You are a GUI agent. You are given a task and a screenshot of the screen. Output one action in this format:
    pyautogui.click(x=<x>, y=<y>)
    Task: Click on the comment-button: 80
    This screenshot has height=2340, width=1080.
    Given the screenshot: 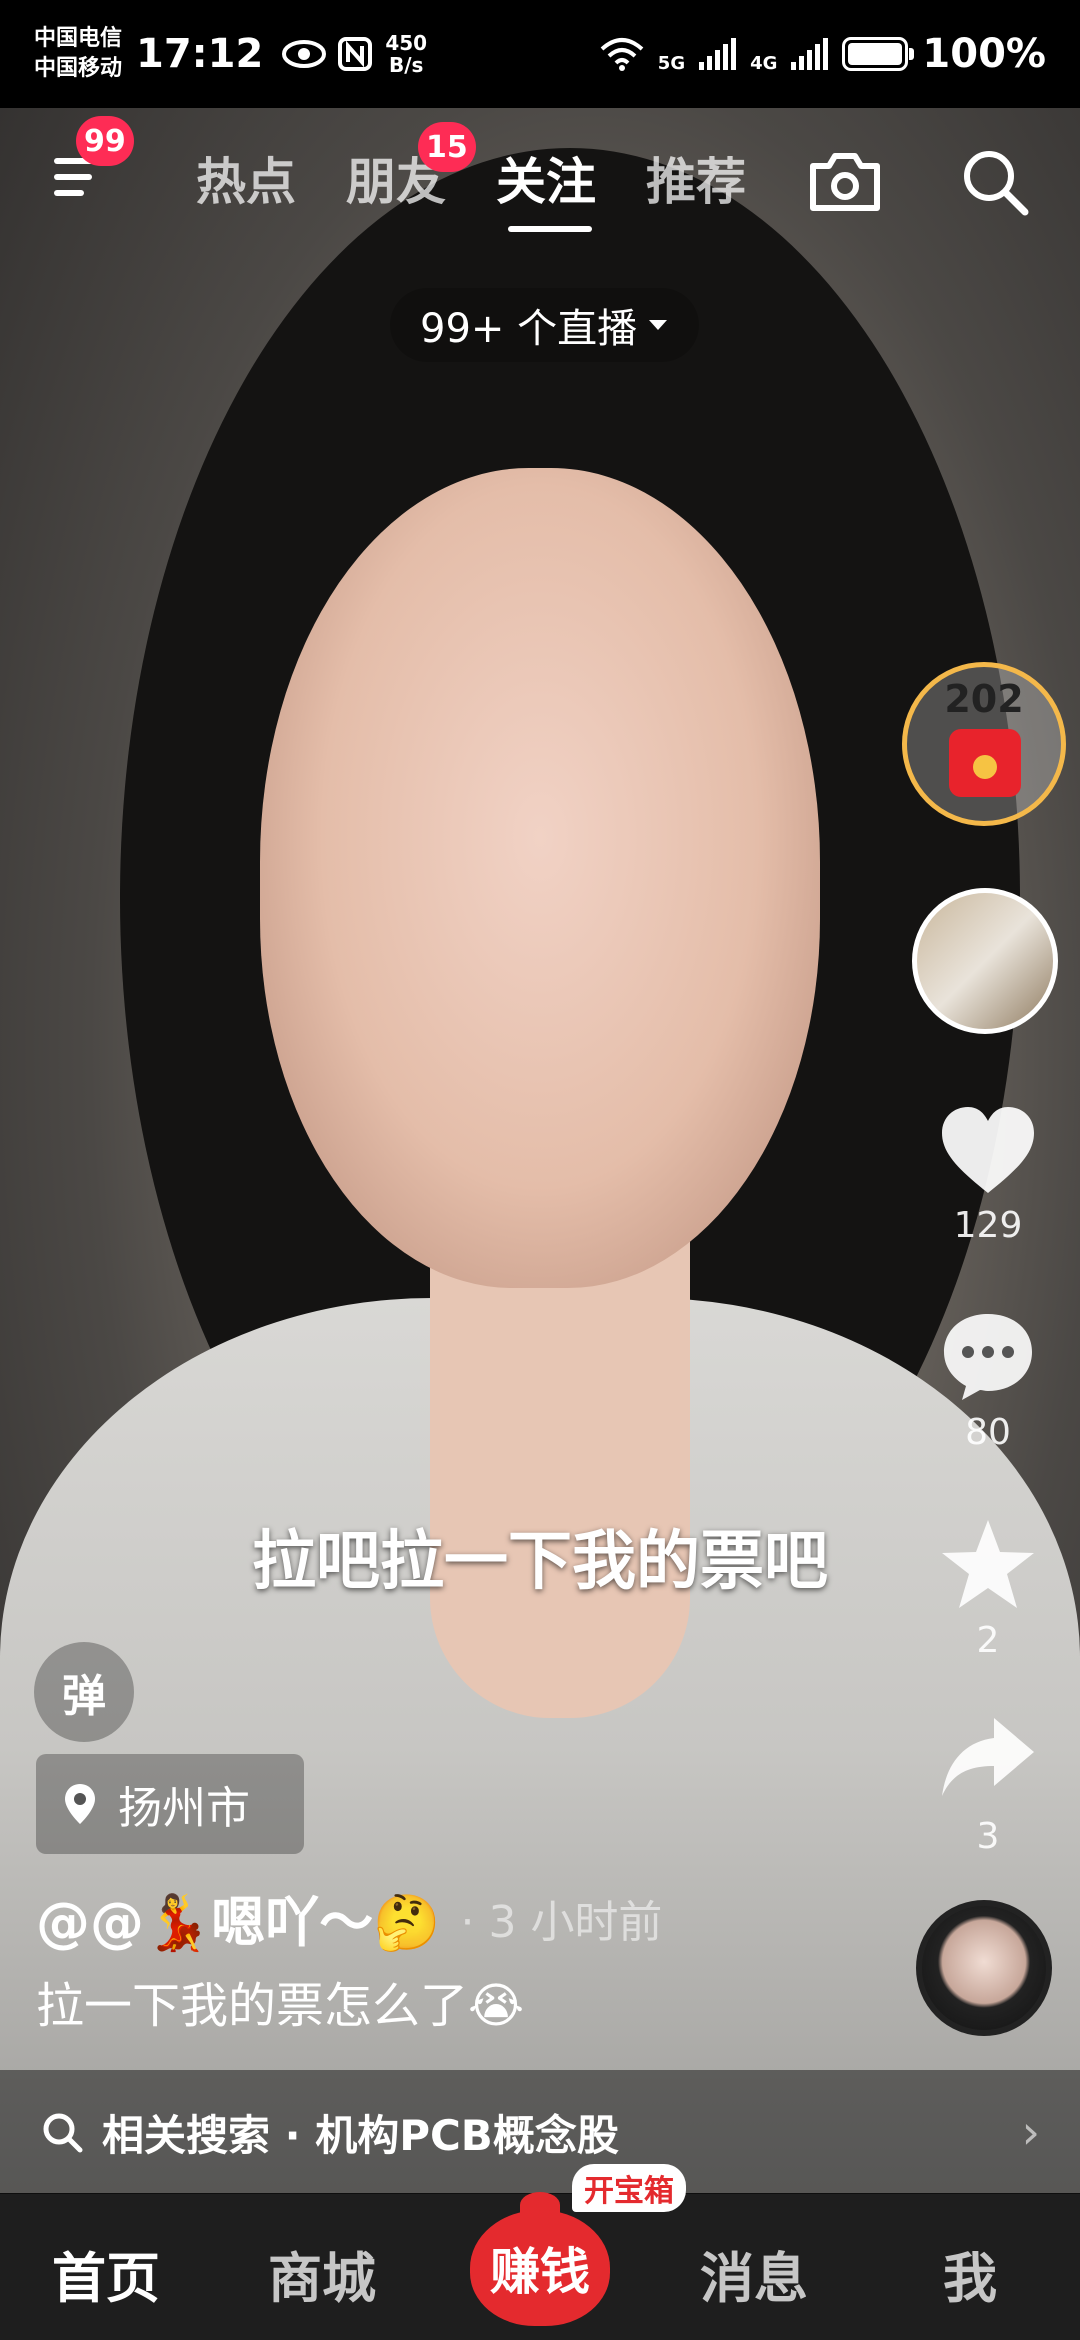 What is the action you would take?
    pyautogui.click(x=988, y=1380)
    